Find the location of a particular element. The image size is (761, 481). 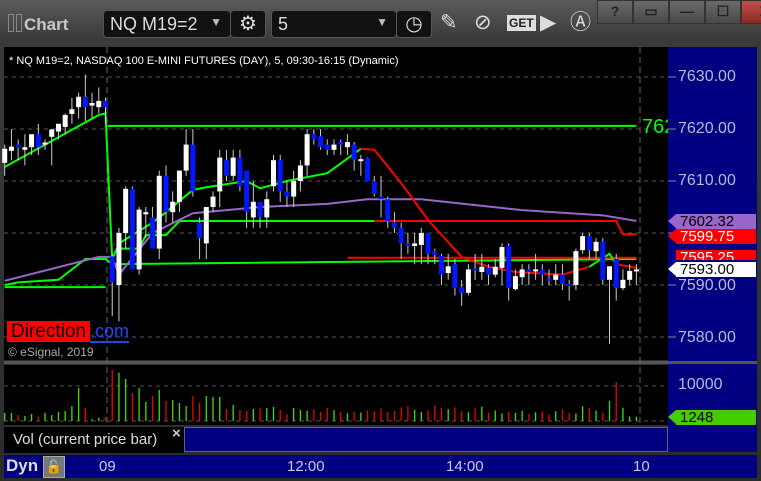

volume-study-label: Vol (current price bar) × is located at coordinates (94, 439).